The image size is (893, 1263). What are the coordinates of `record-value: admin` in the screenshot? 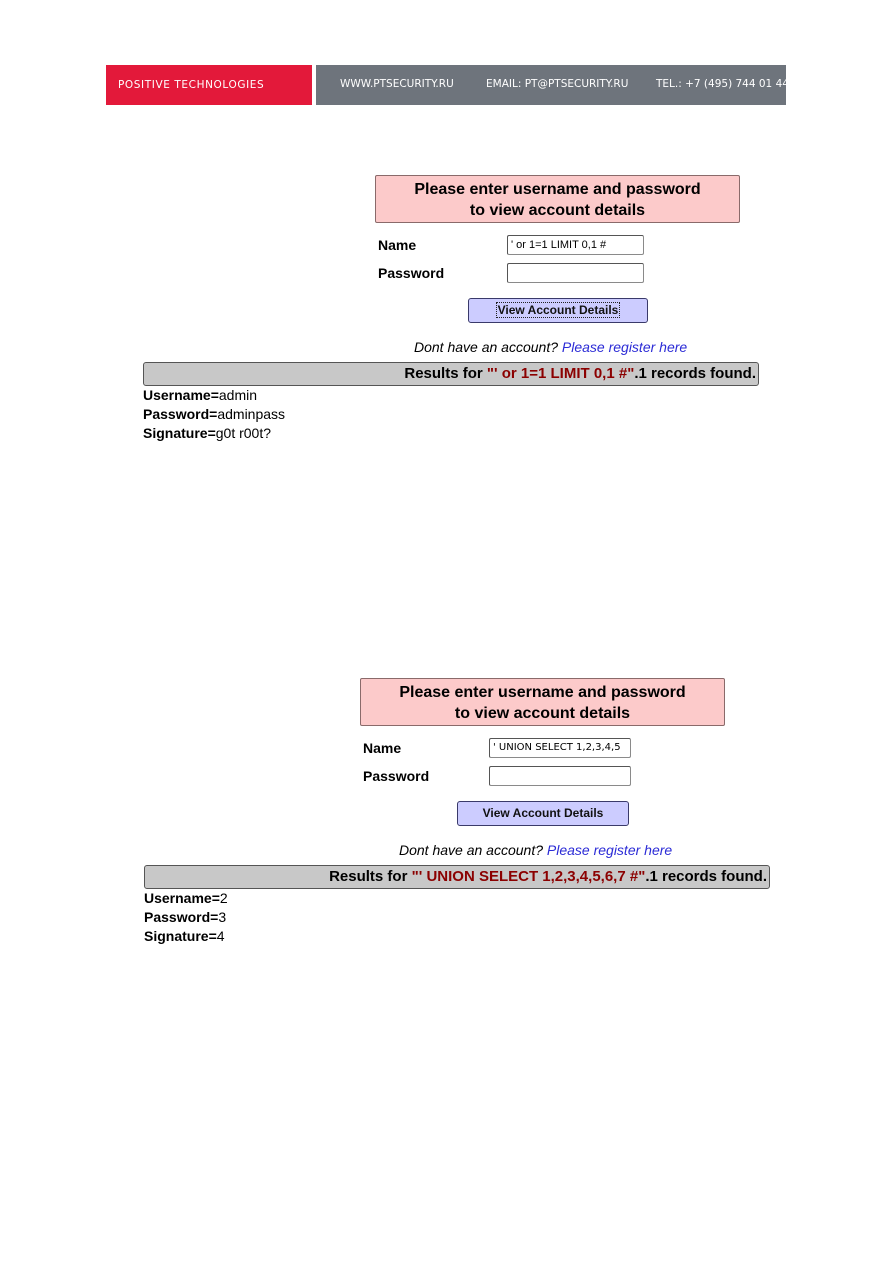 It's located at (238, 395).